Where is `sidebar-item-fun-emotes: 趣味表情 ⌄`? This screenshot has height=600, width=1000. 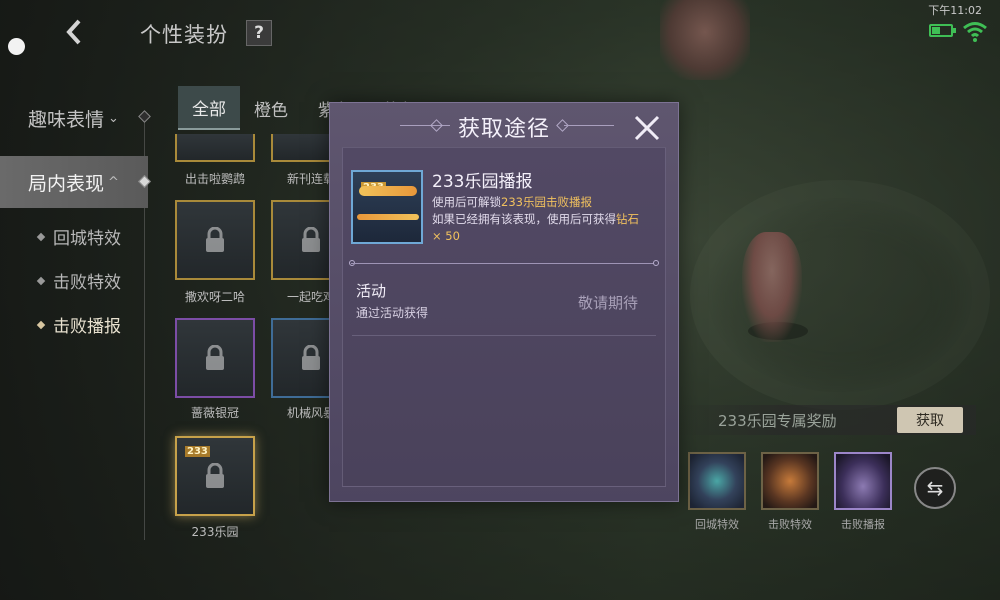
sidebar-item-fun-emotes: 趣味表情 ⌄ is located at coordinates (74, 118).